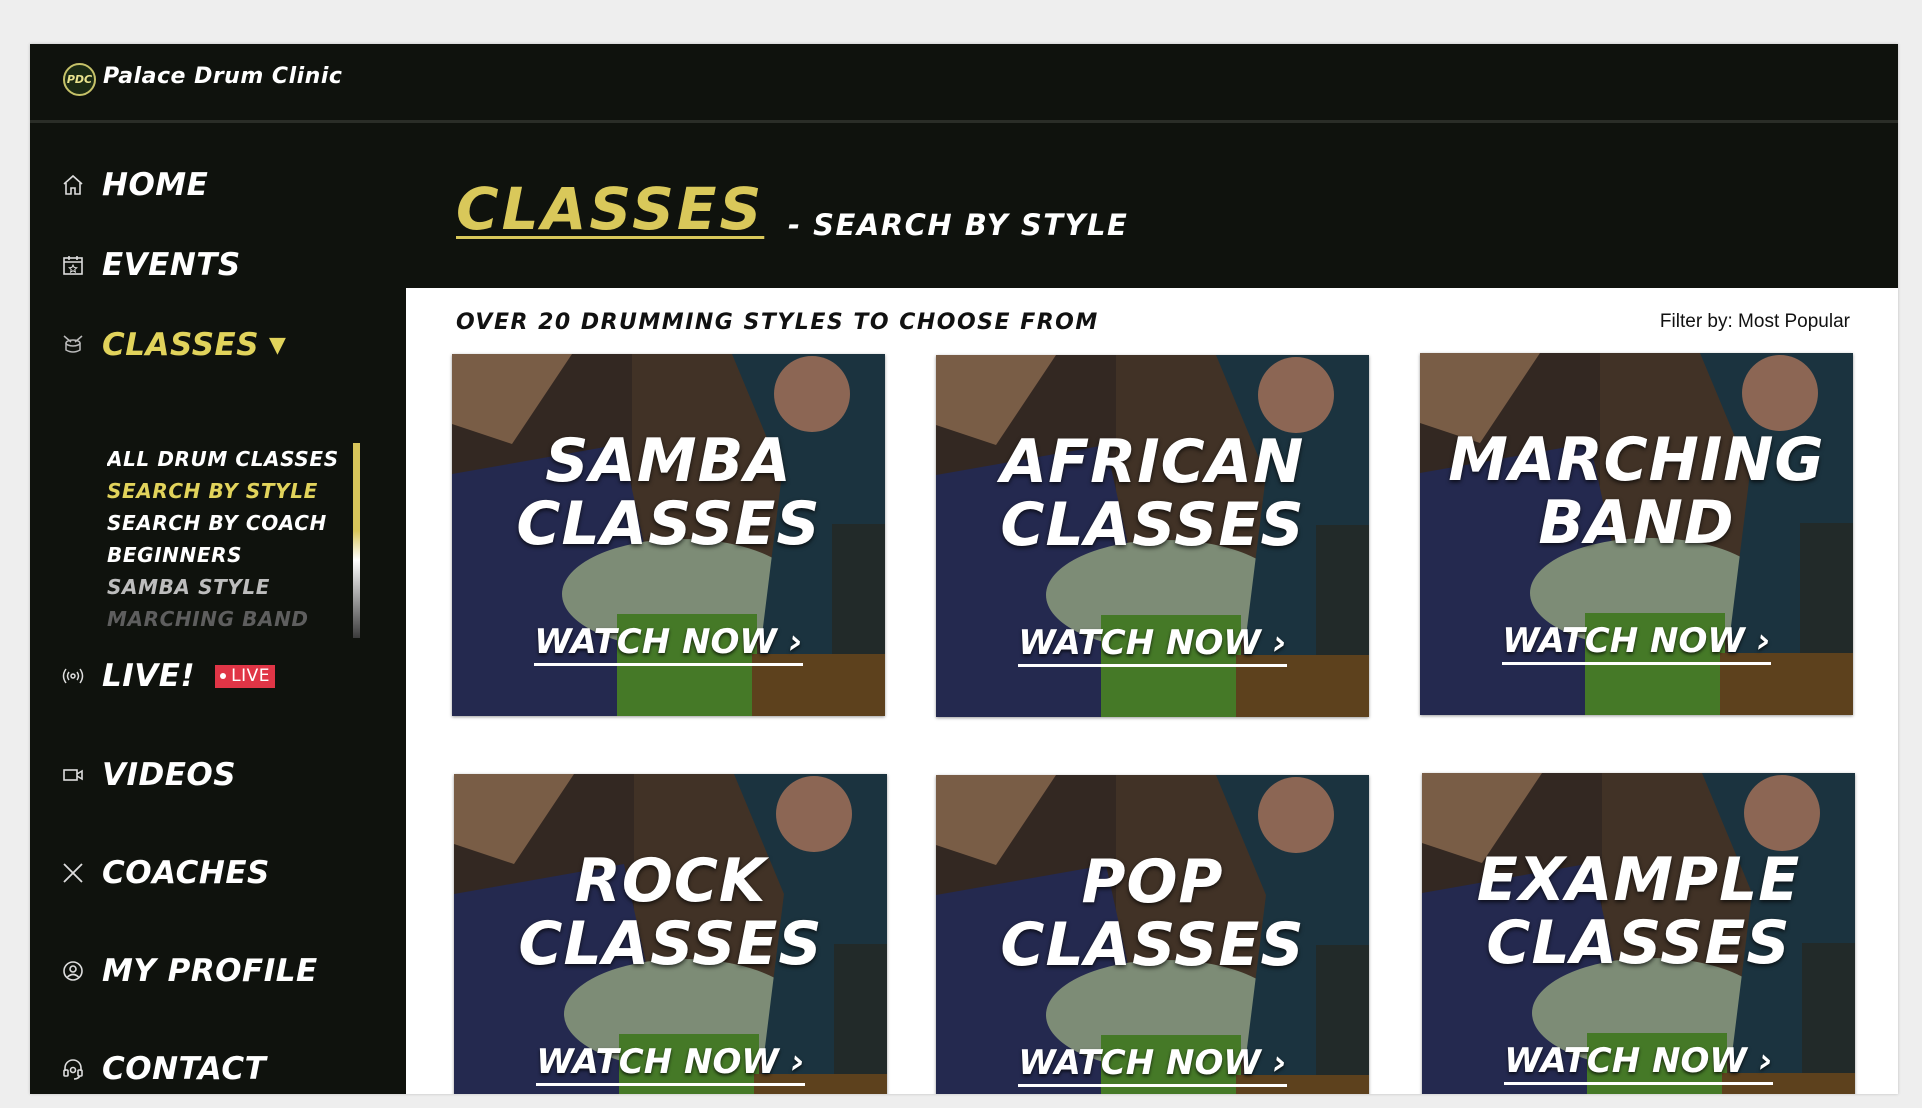  I want to click on nav-item-my-profile: MY PROFILE, so click(189, 971).